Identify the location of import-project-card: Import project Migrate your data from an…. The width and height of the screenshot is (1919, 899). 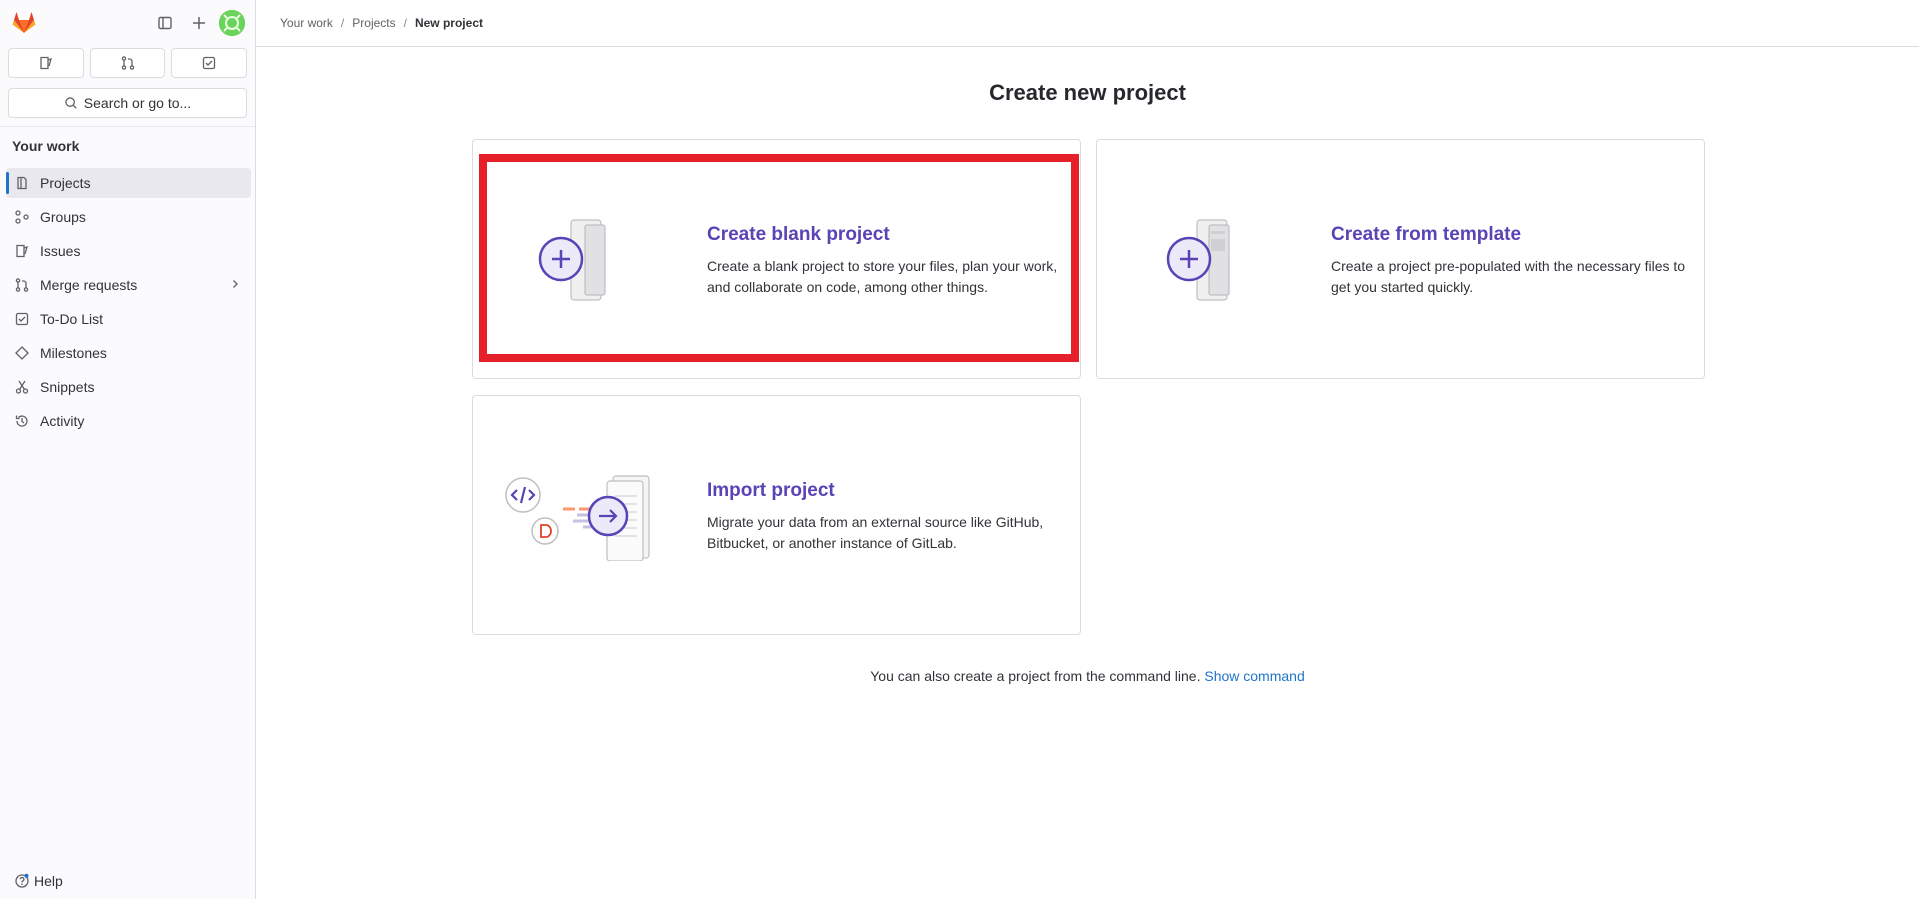
(776, 515).